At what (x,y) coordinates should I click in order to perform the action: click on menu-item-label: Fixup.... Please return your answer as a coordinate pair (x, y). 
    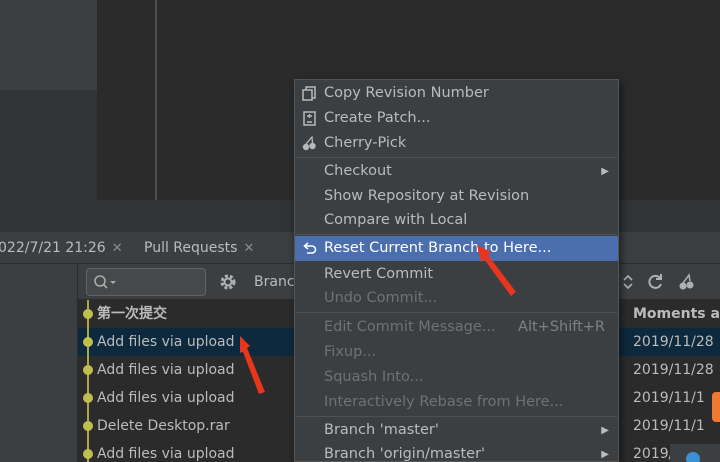
    Looking at the image, I should click on (350, 352).